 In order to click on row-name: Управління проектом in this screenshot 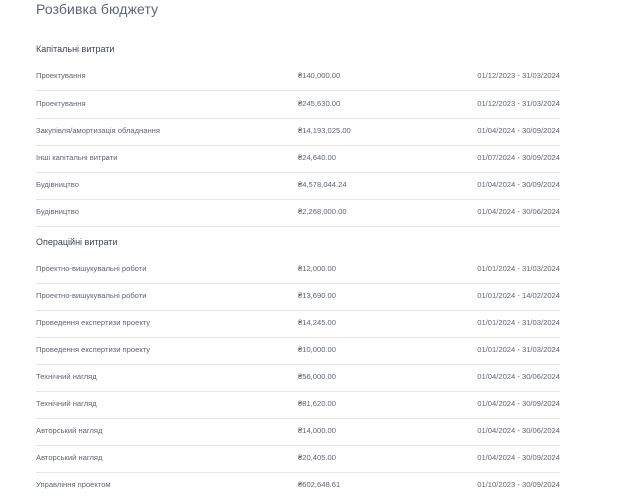, I will do `click(73, 484)`.